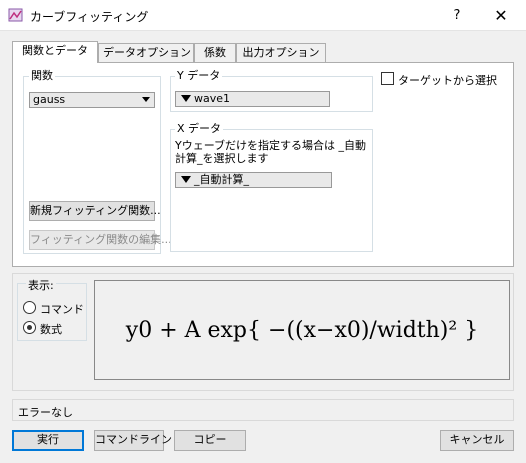 The height and width of the screenshot is (463, 526). I want to click on cancel-button: キャンセル, so click(477, 440).